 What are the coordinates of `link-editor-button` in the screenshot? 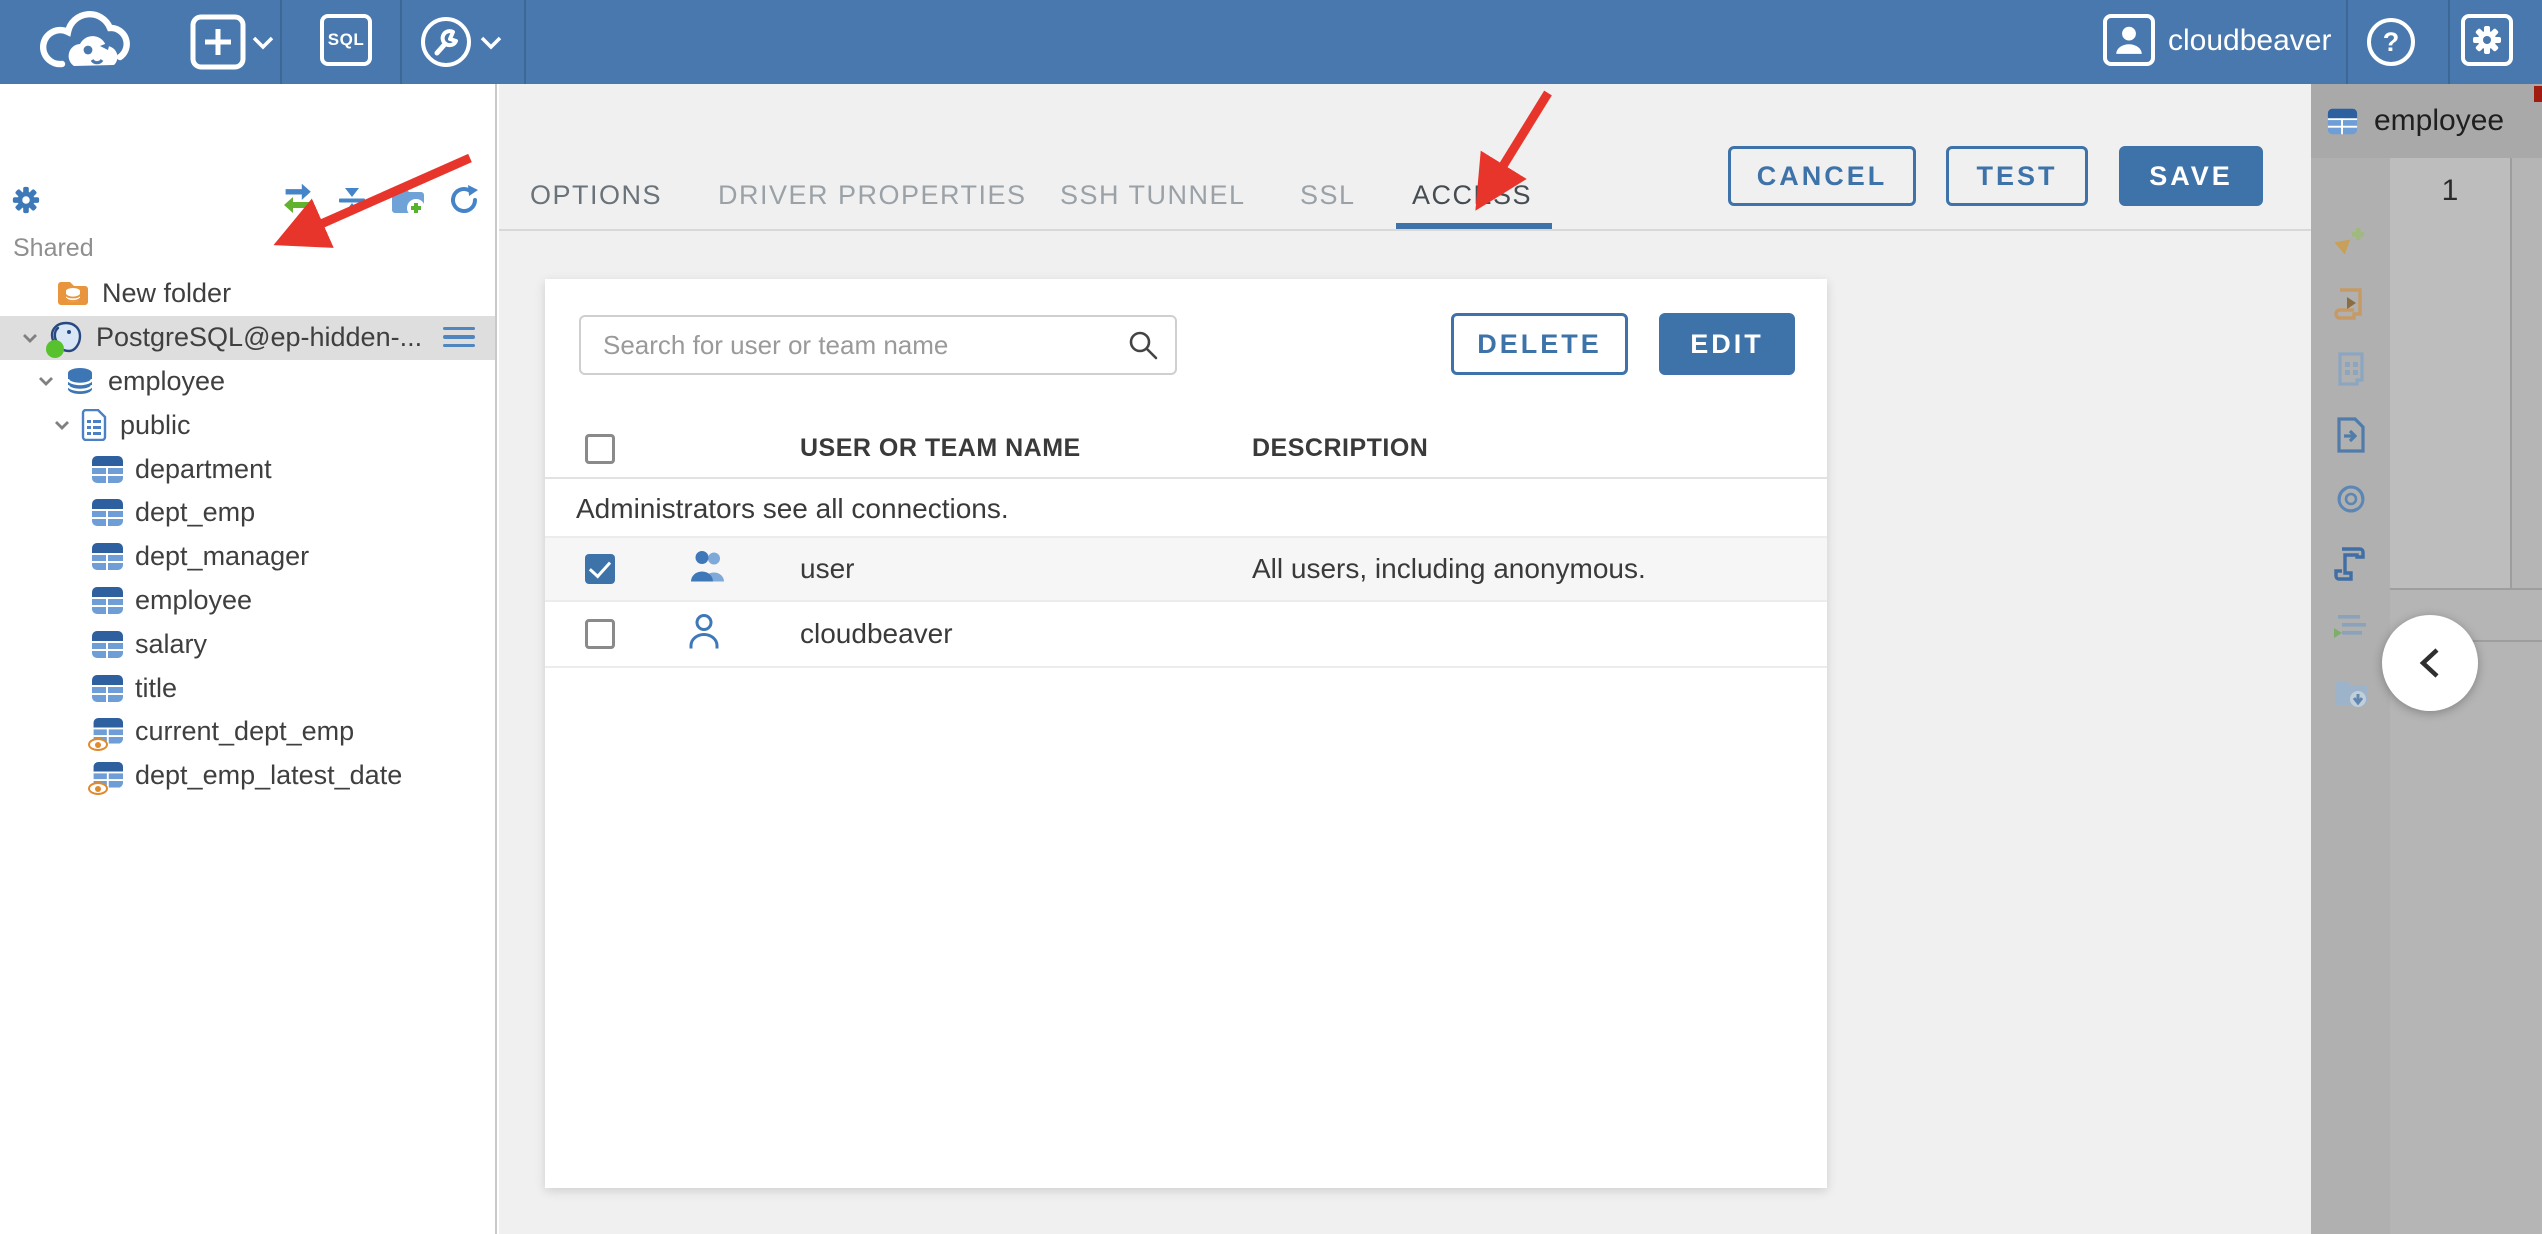 It's located at (298, 200).